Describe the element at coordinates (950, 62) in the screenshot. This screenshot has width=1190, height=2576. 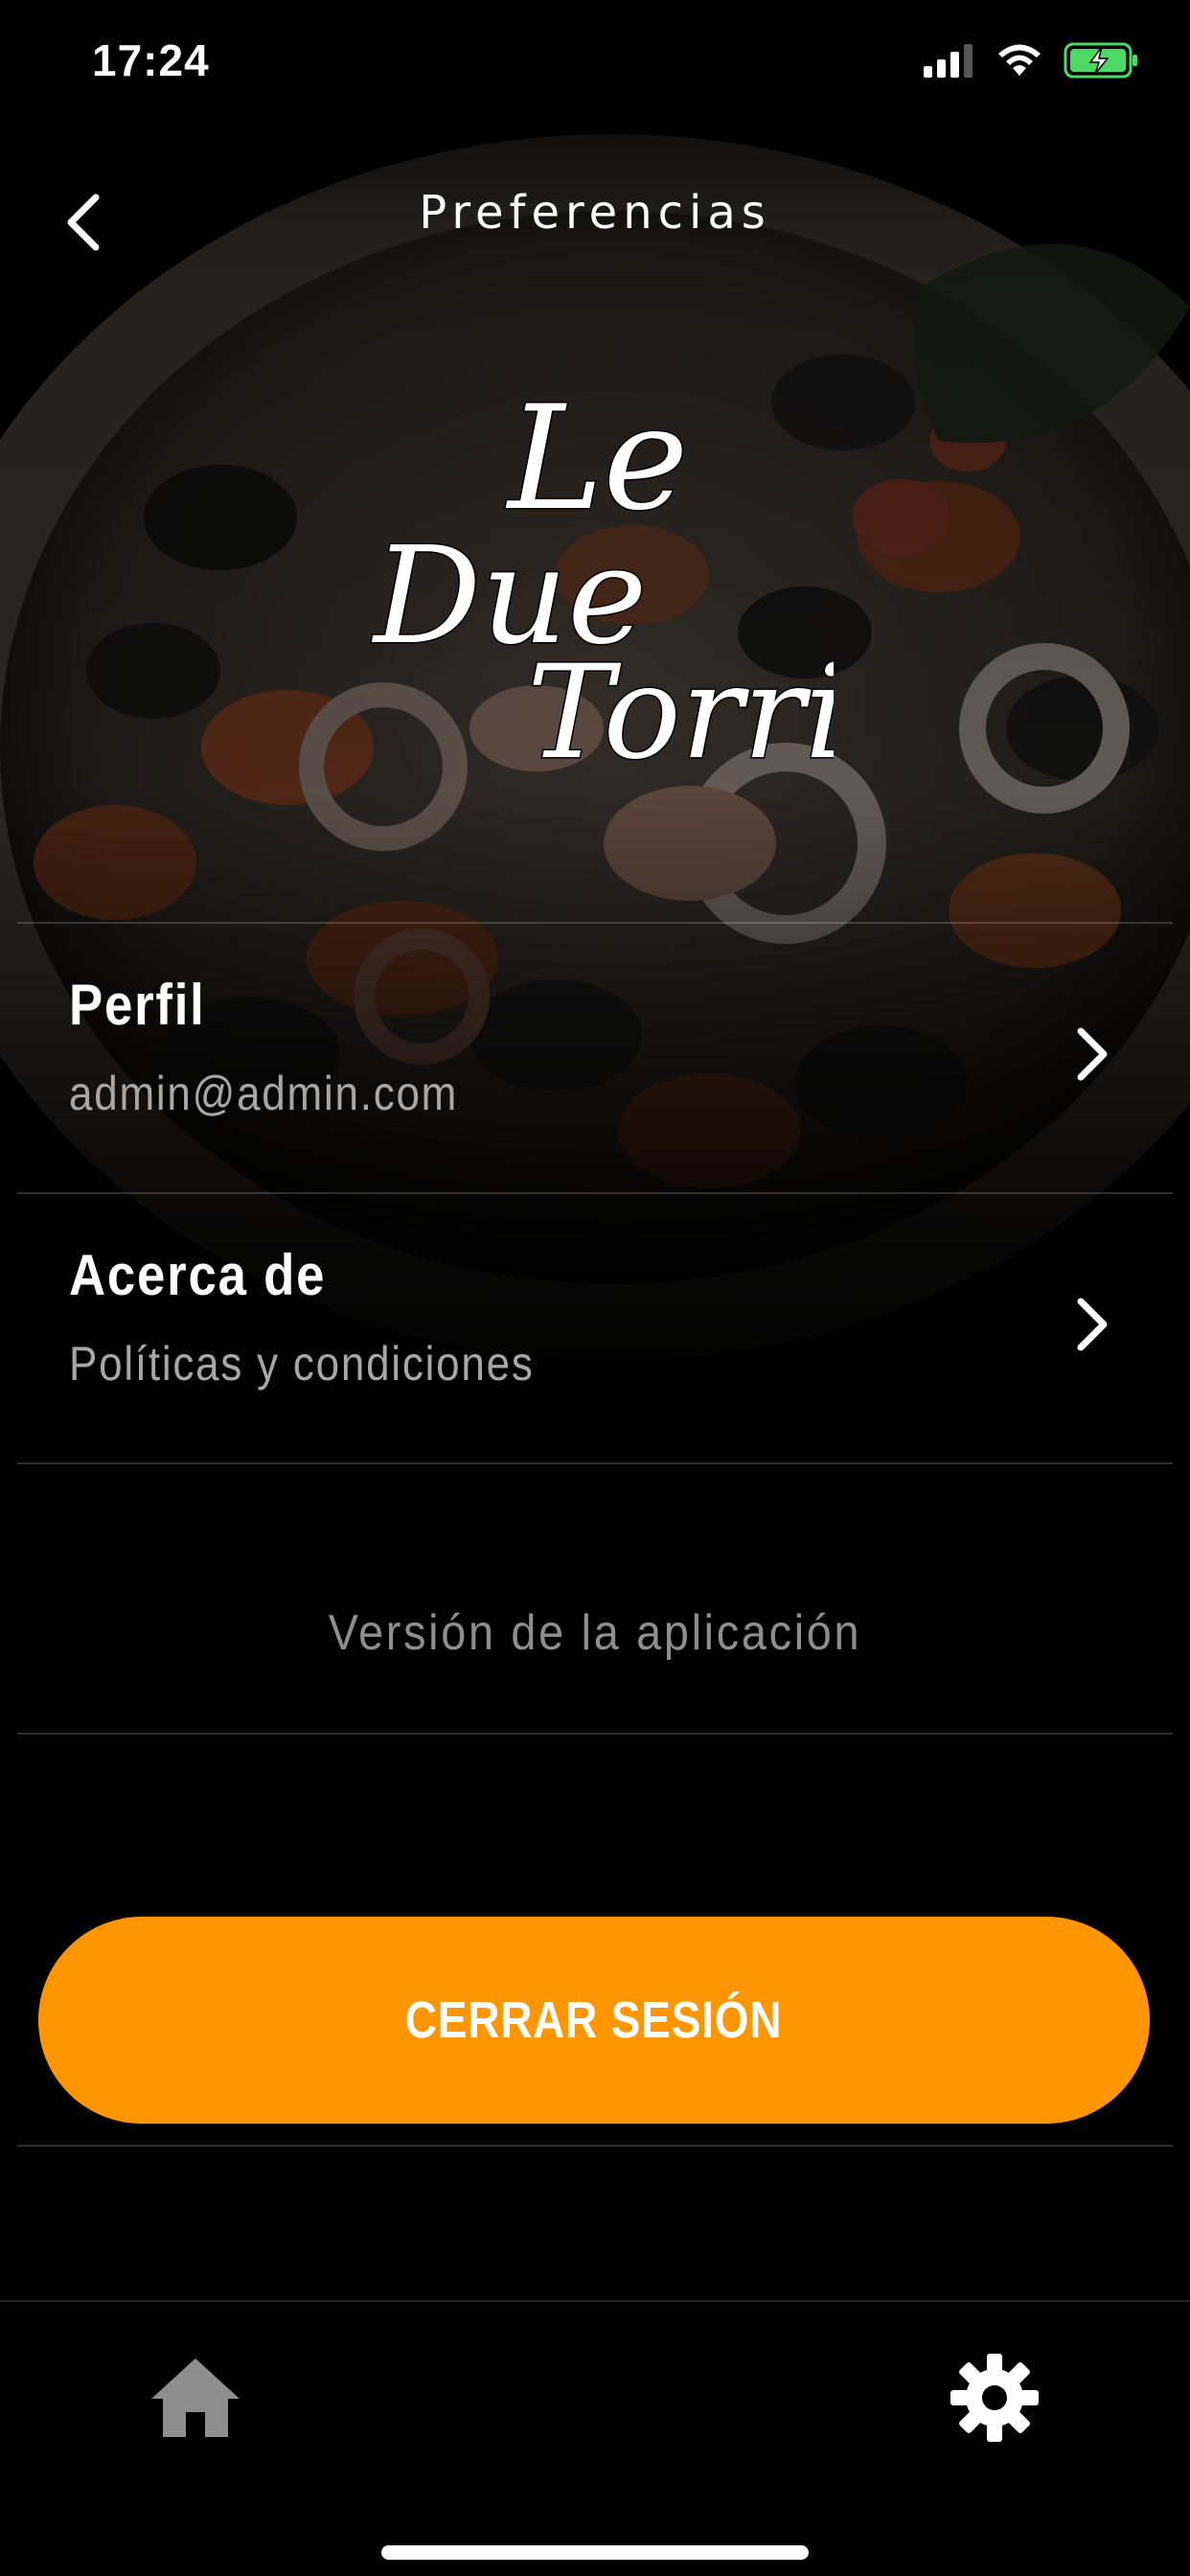
I see `cellular-signal-icon` at that location.